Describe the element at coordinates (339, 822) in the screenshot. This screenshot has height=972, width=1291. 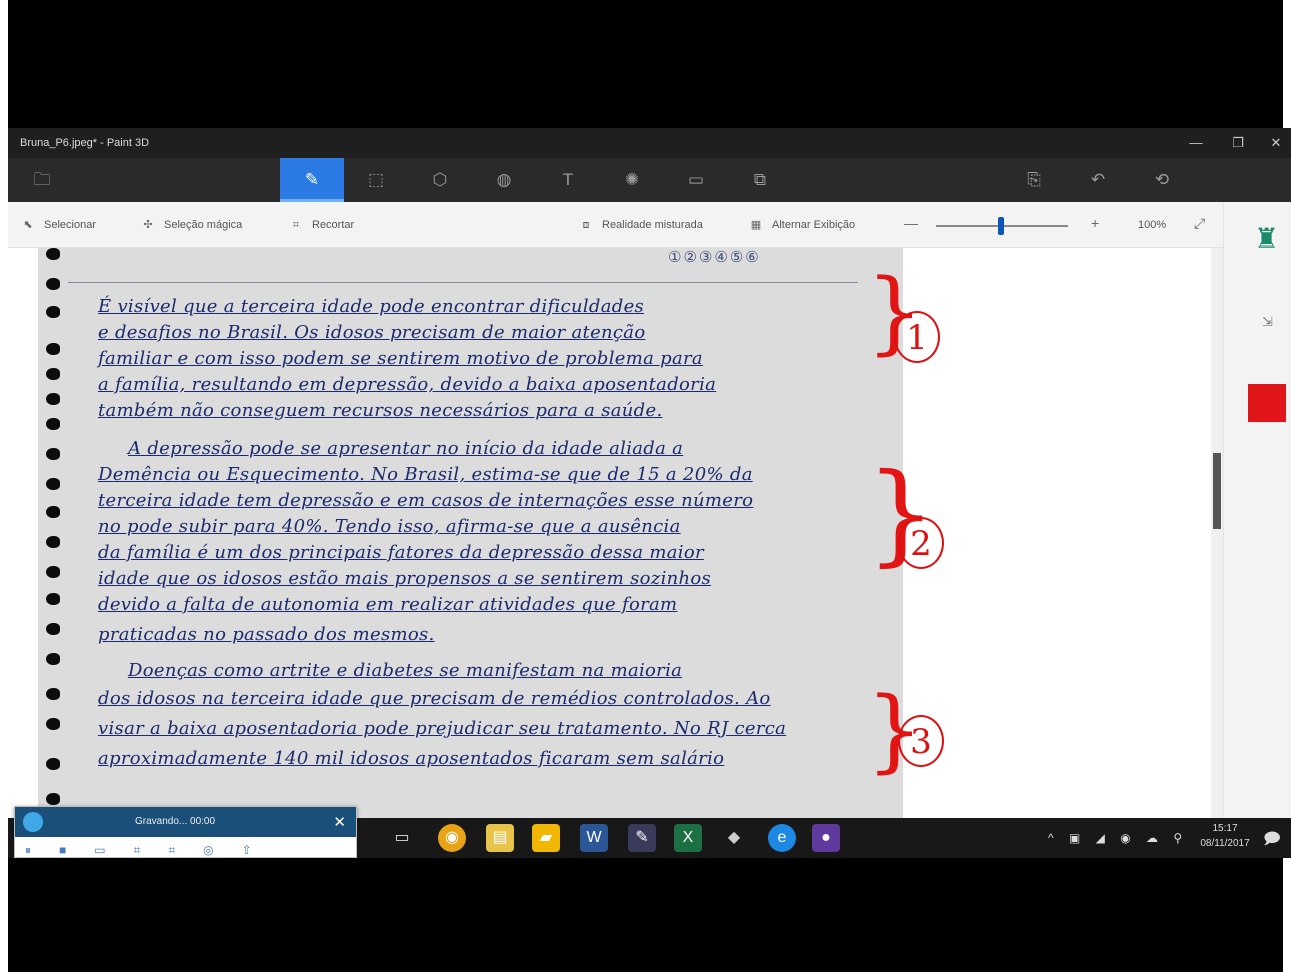
I see `recorder-close-button: ✕` at that location.